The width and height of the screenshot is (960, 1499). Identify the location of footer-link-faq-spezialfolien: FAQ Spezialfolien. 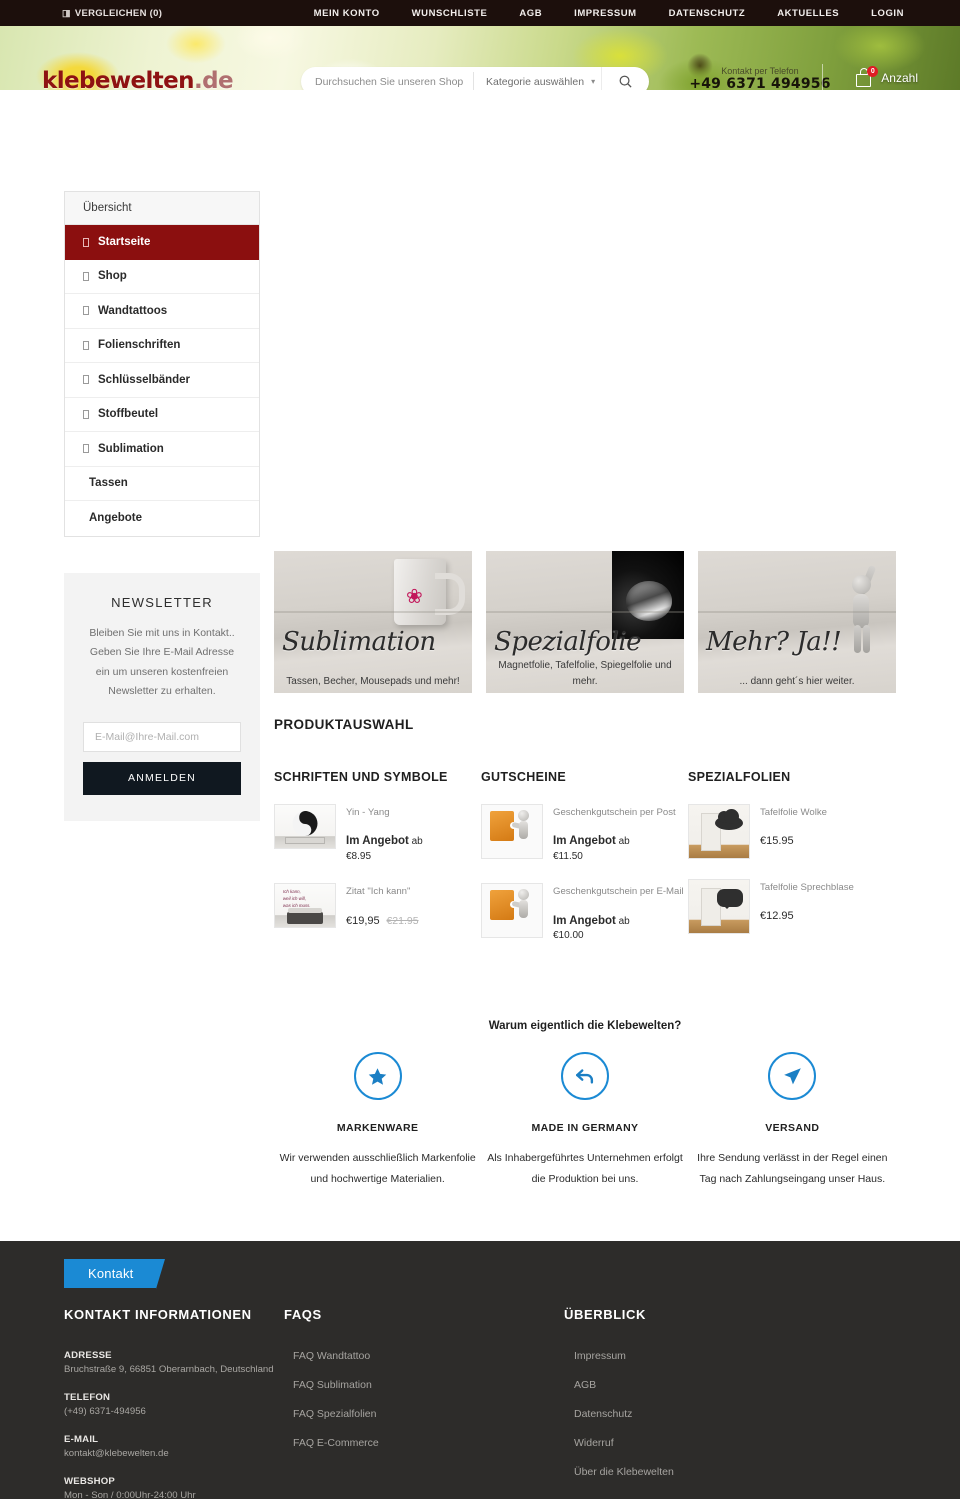
(424, 1414).